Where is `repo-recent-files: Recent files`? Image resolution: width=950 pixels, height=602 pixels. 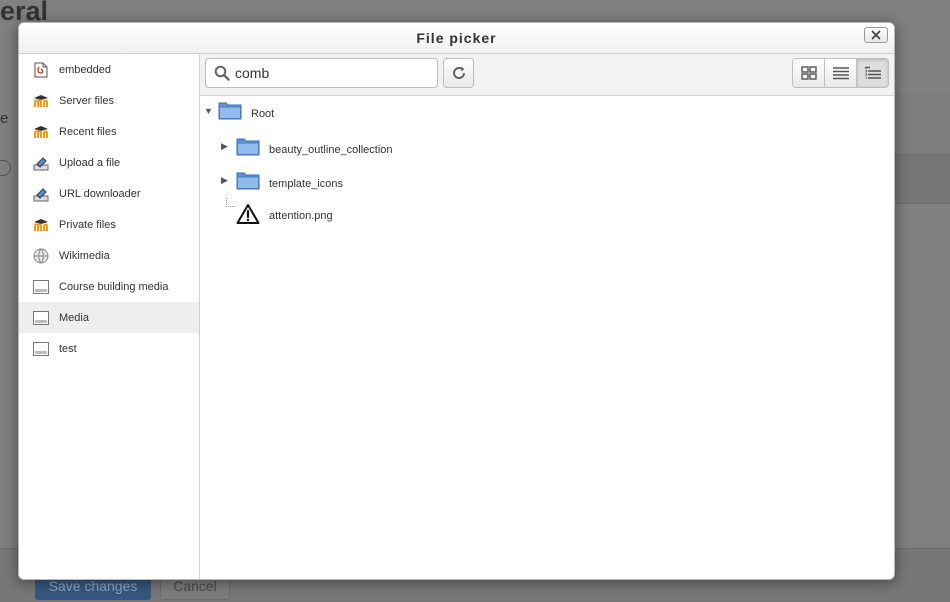 repo-recent-files: Recent files is located at coordinates (109, 131).